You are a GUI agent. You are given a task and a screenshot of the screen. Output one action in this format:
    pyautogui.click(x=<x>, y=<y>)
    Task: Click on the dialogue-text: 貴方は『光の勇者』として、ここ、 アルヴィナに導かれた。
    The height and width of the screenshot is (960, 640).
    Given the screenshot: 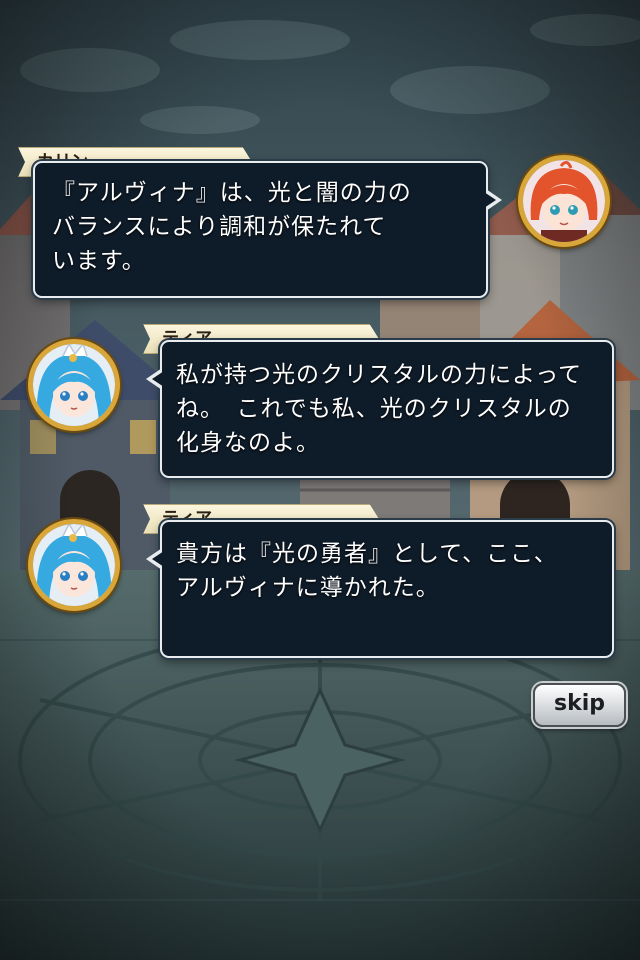 What is the action you would take?
    pyautogui.click(x=367, y=571)
    